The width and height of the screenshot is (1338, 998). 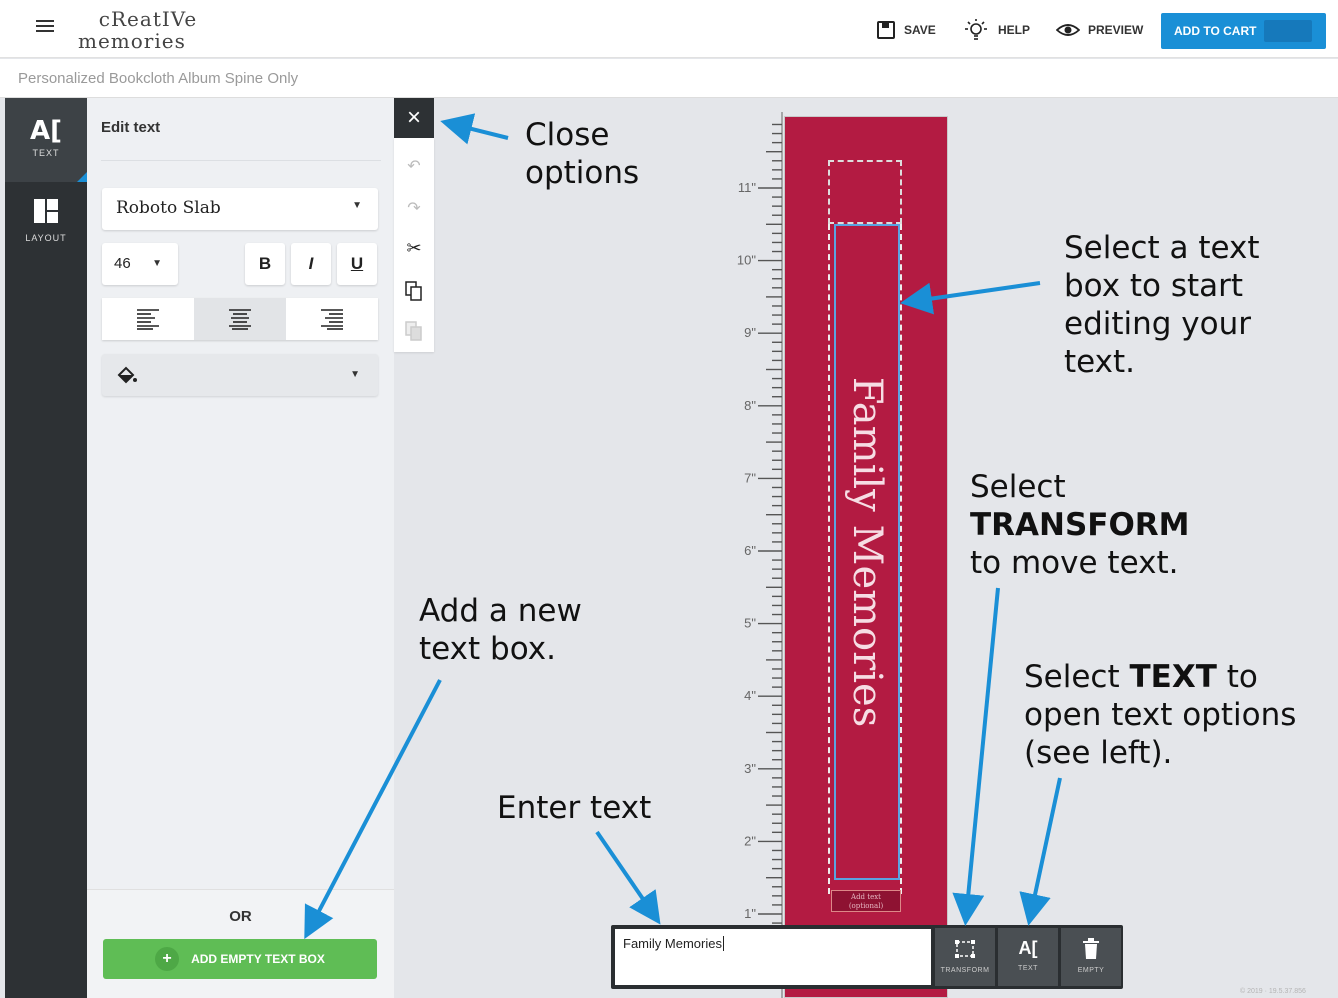 I want to click on arrow-select-box, so click(x=970, y=298).